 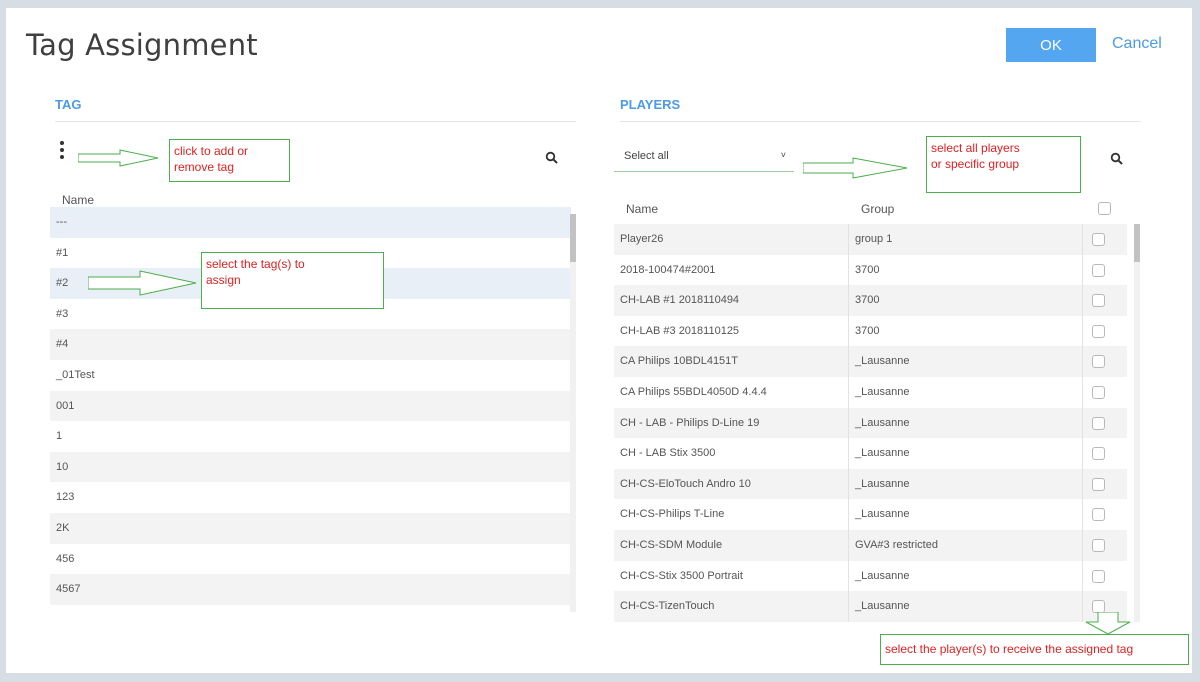 What do you see at coordinates (650, 104) in the screenshot?
I see `players-section-title: PLAYERS` at bounding box center [650, 104].